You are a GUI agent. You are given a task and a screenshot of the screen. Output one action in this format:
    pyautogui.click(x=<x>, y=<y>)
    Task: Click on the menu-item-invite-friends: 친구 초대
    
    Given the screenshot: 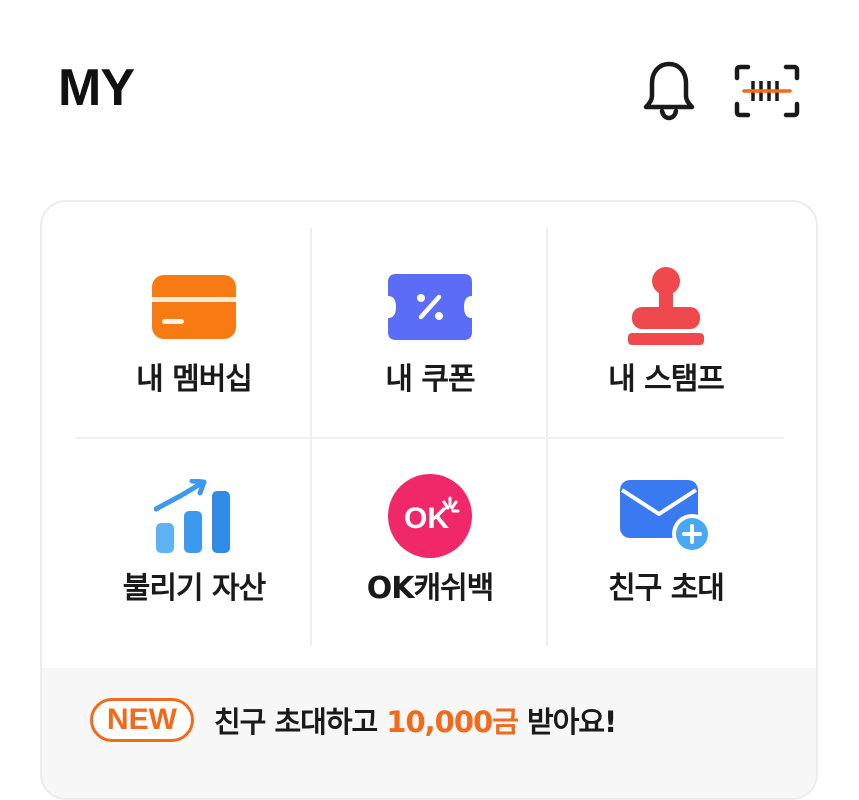 What is the action you would take?
    pyautogui.click(x=666, y=541)
    